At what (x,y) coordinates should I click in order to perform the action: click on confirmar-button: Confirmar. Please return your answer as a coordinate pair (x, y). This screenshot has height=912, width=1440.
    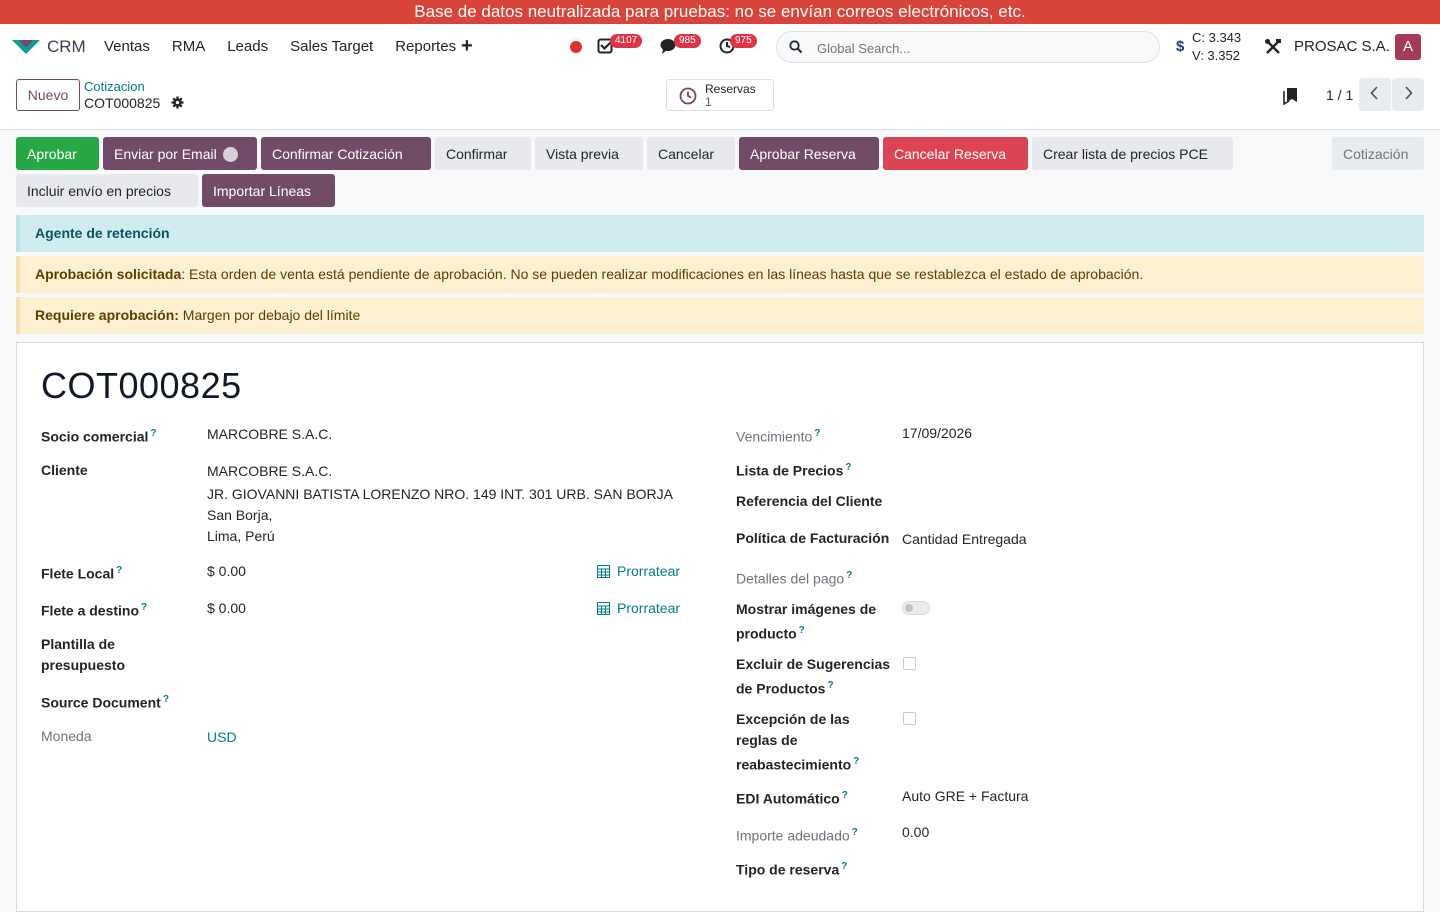
    Looking at the image, I should click on (483, 153).